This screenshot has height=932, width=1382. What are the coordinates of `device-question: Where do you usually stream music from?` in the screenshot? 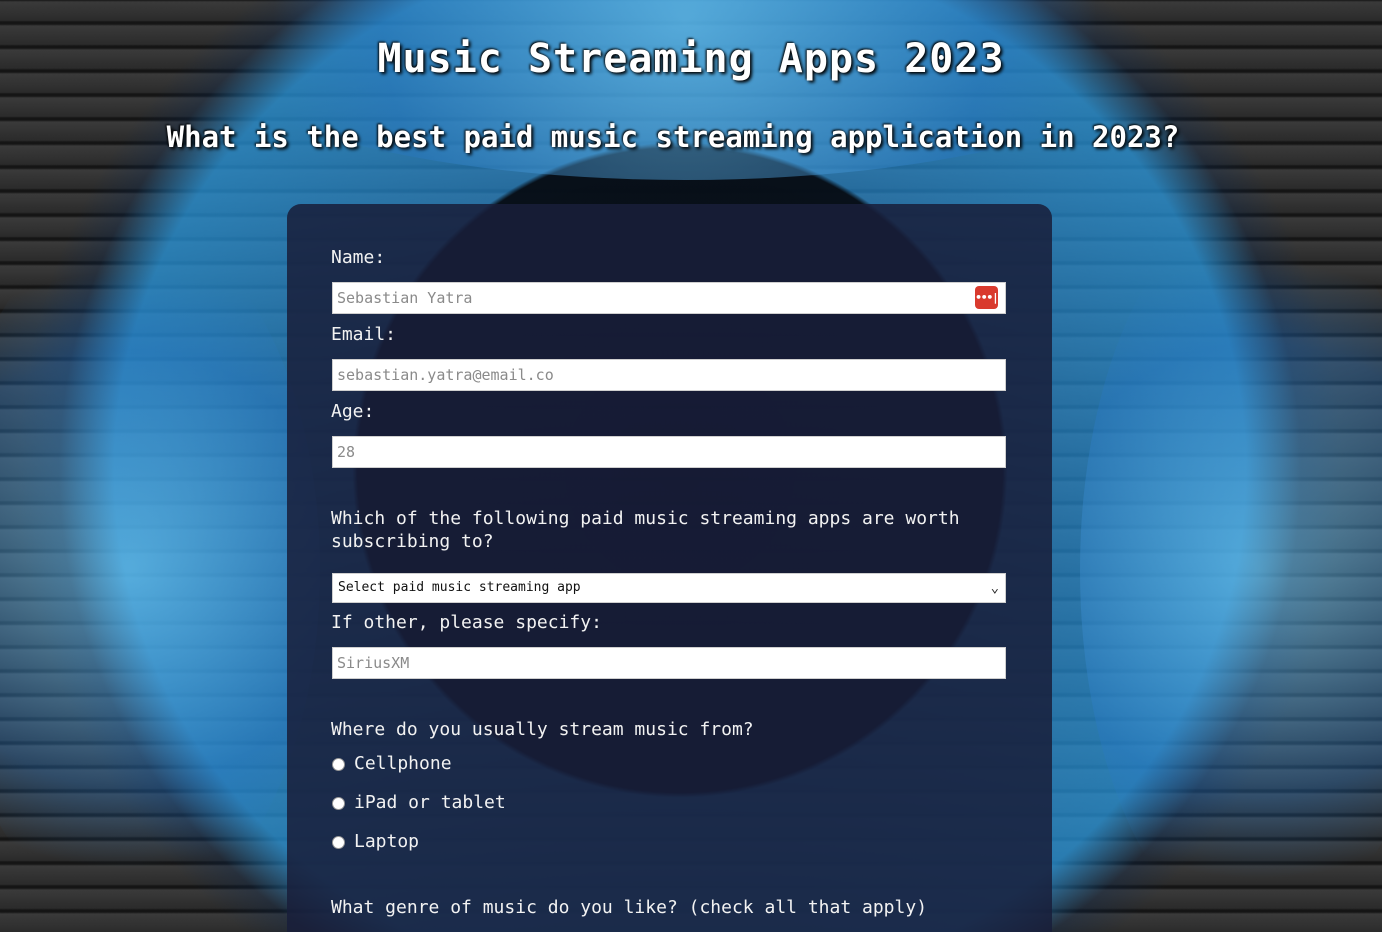 It's located at (542, 729).